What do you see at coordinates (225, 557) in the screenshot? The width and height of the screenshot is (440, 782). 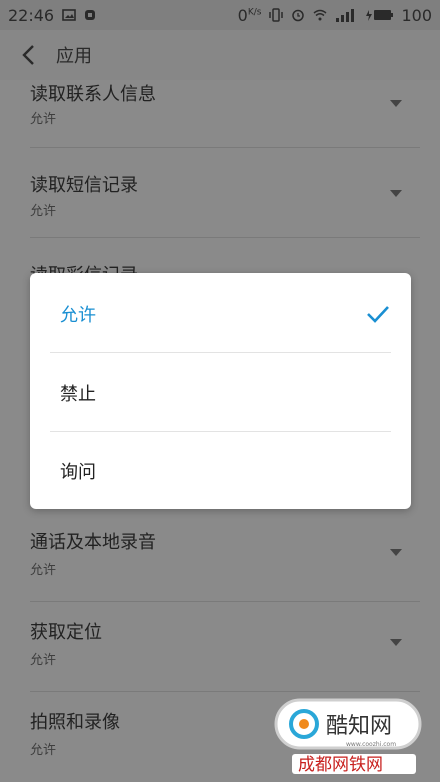 I see `permission-row-call-recording: 通话及本地录音 允许` at bounding box center [225, 557].